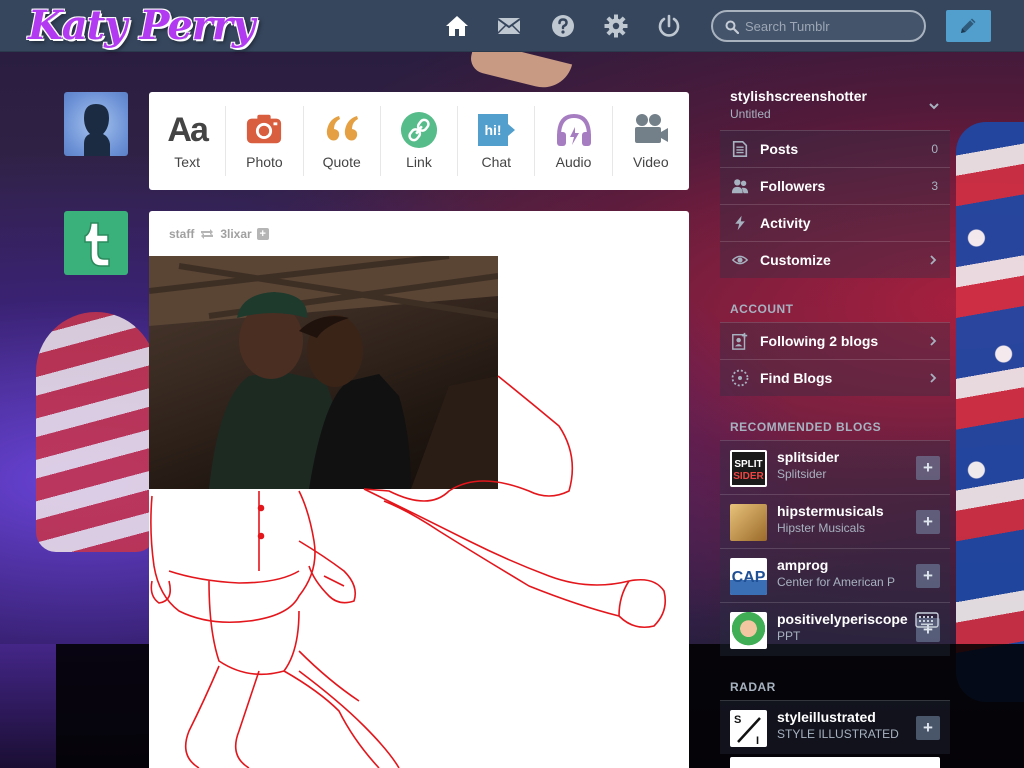  I want to click on recommended-blog-item: SPLIT SIDER splitsider Splitsider +, so click(835, 467).